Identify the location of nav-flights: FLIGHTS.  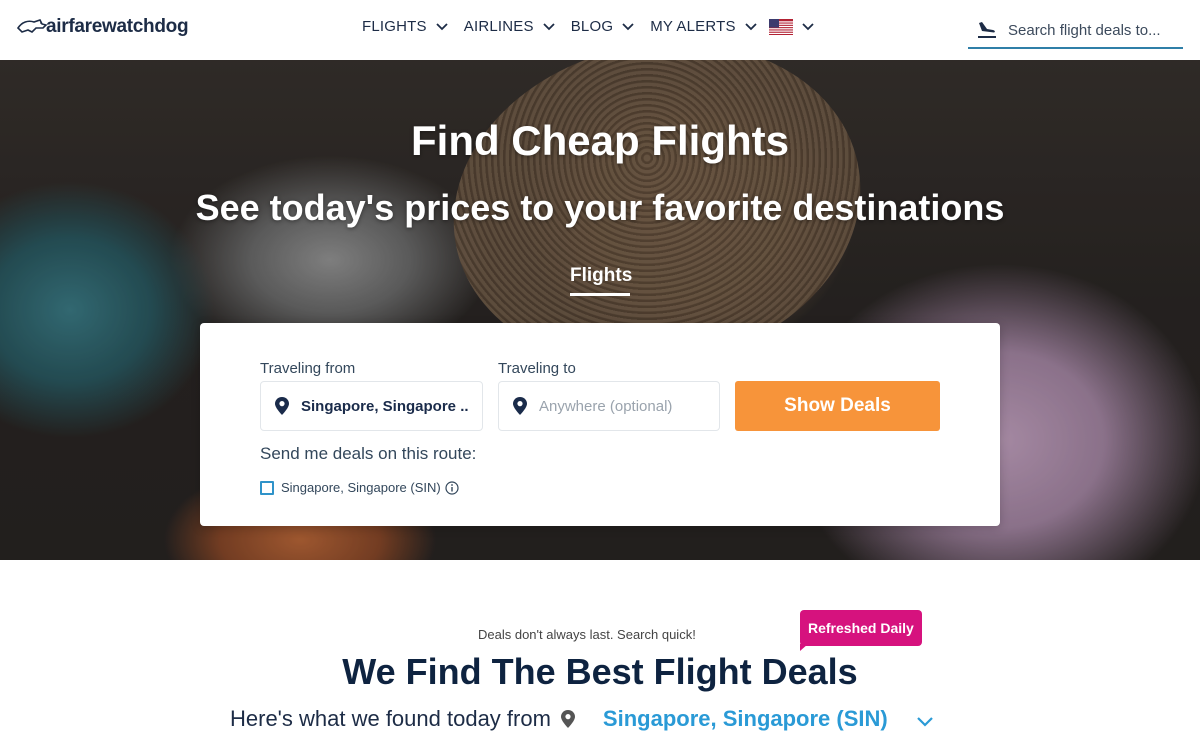
(405, 26).